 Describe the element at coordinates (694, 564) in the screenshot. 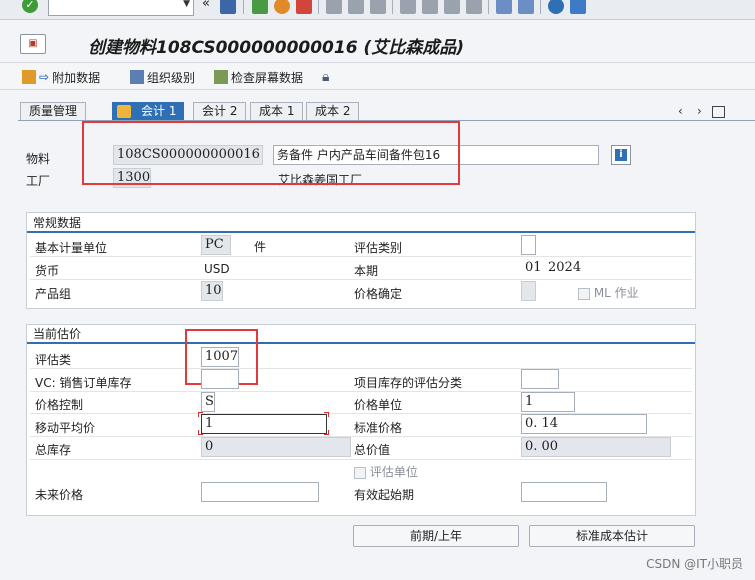

I see `watermark: CSDN @IT小职员` at that location.